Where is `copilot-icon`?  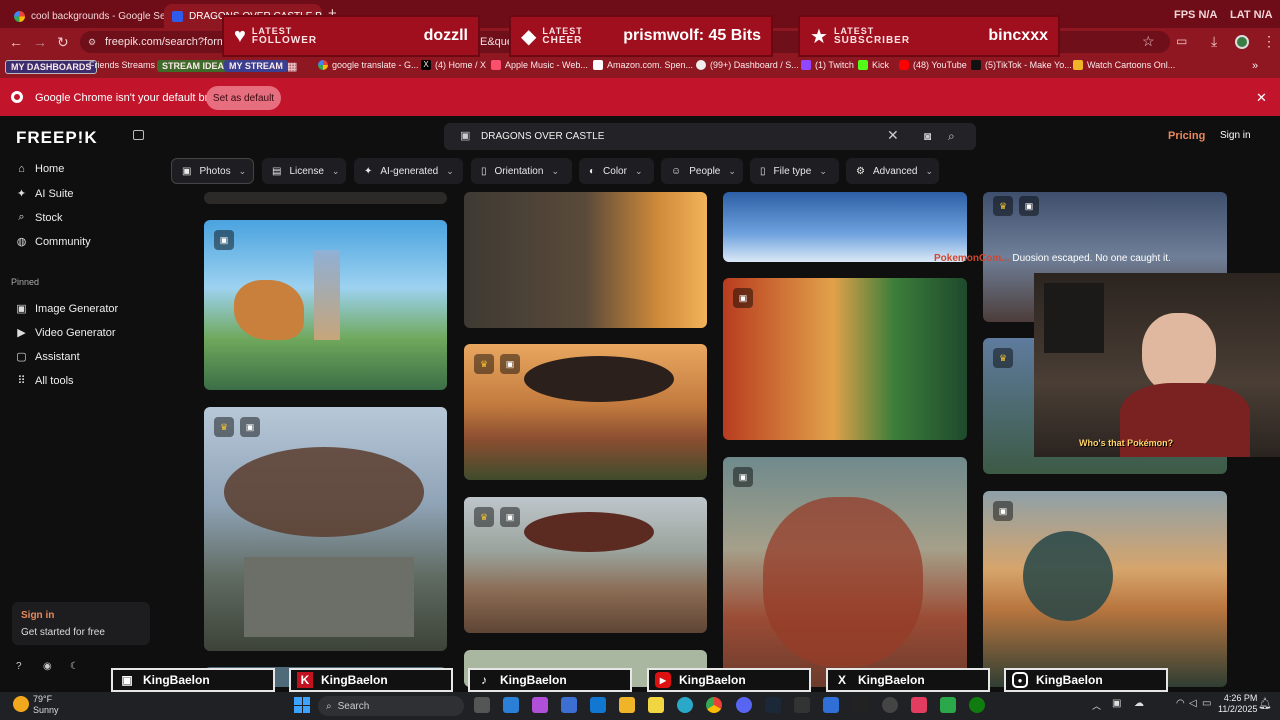 copilot-icon is located at coordinates (540, 705).